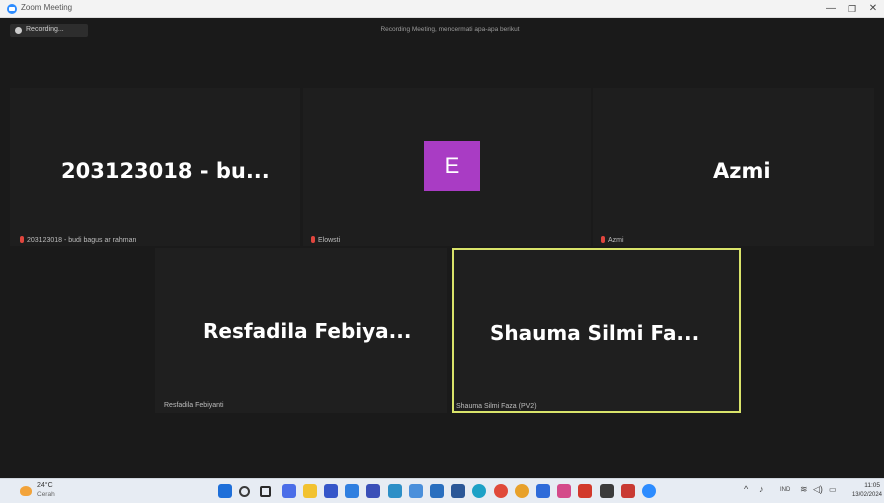 The height and width of the screenshot is (503, 884). Describe the element at coordinates (585, 491) in the screenshot. I see `app-red-icon` at that location.